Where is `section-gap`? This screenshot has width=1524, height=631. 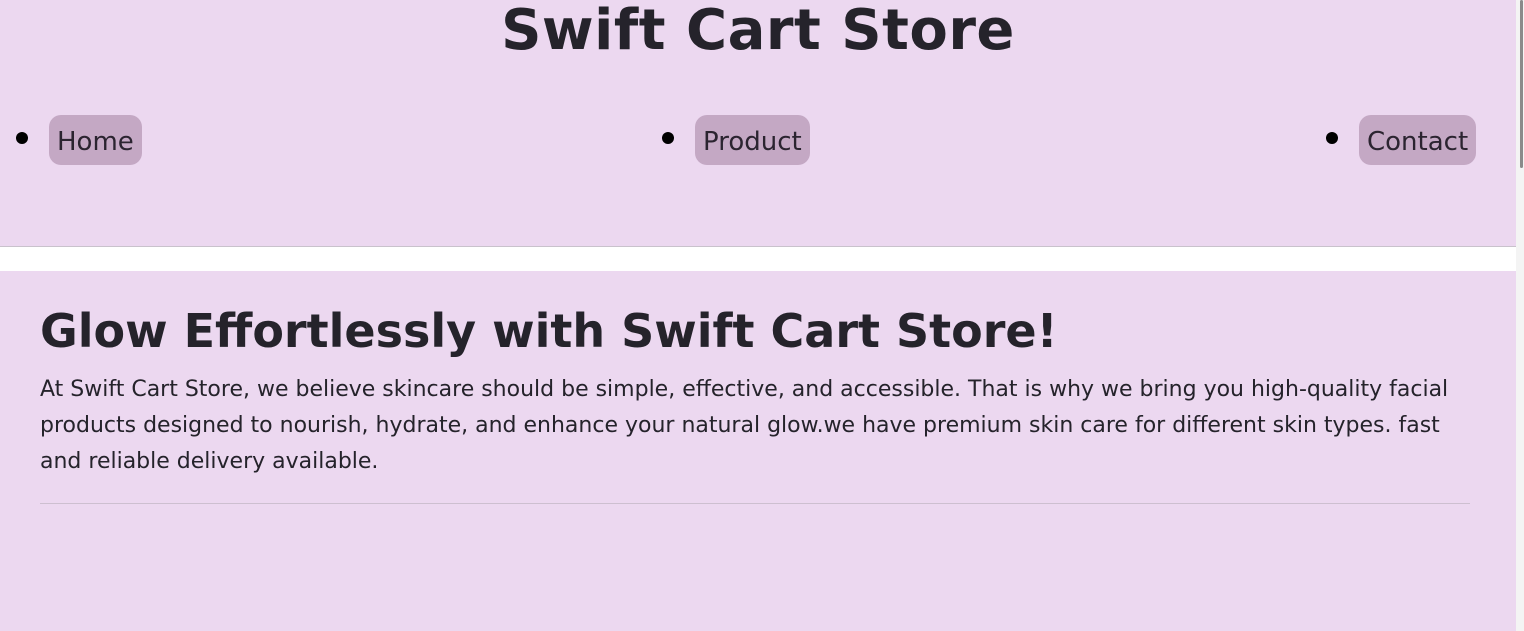 section-gap is located at coordinates (758, 259).